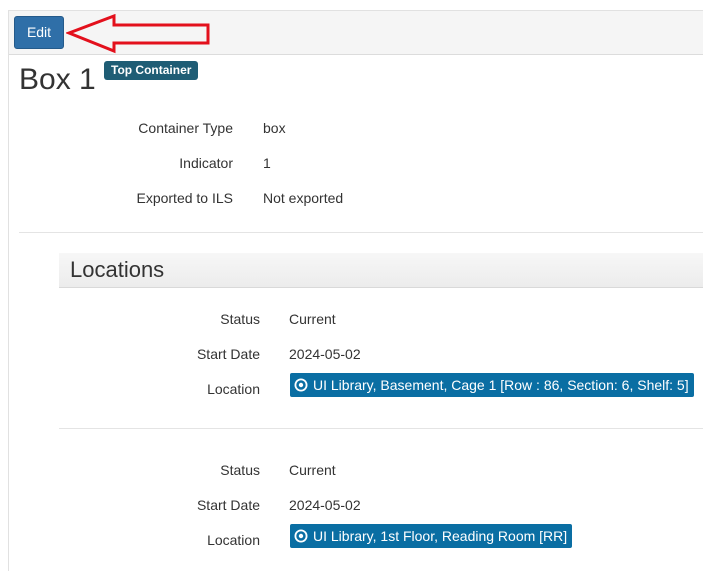 Image resolution: width=703 pixels, height=571 pixels. What do you see at coordinates (57, 79) in the screenshot?
I see `page-title: Box 1` at bounding box center [57, 79].